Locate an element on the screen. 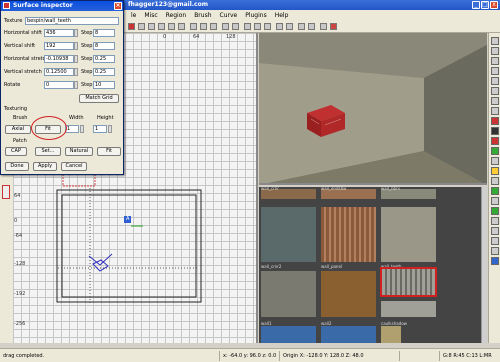  patch-fit-button: Fit is located at coordinates (109, 151).